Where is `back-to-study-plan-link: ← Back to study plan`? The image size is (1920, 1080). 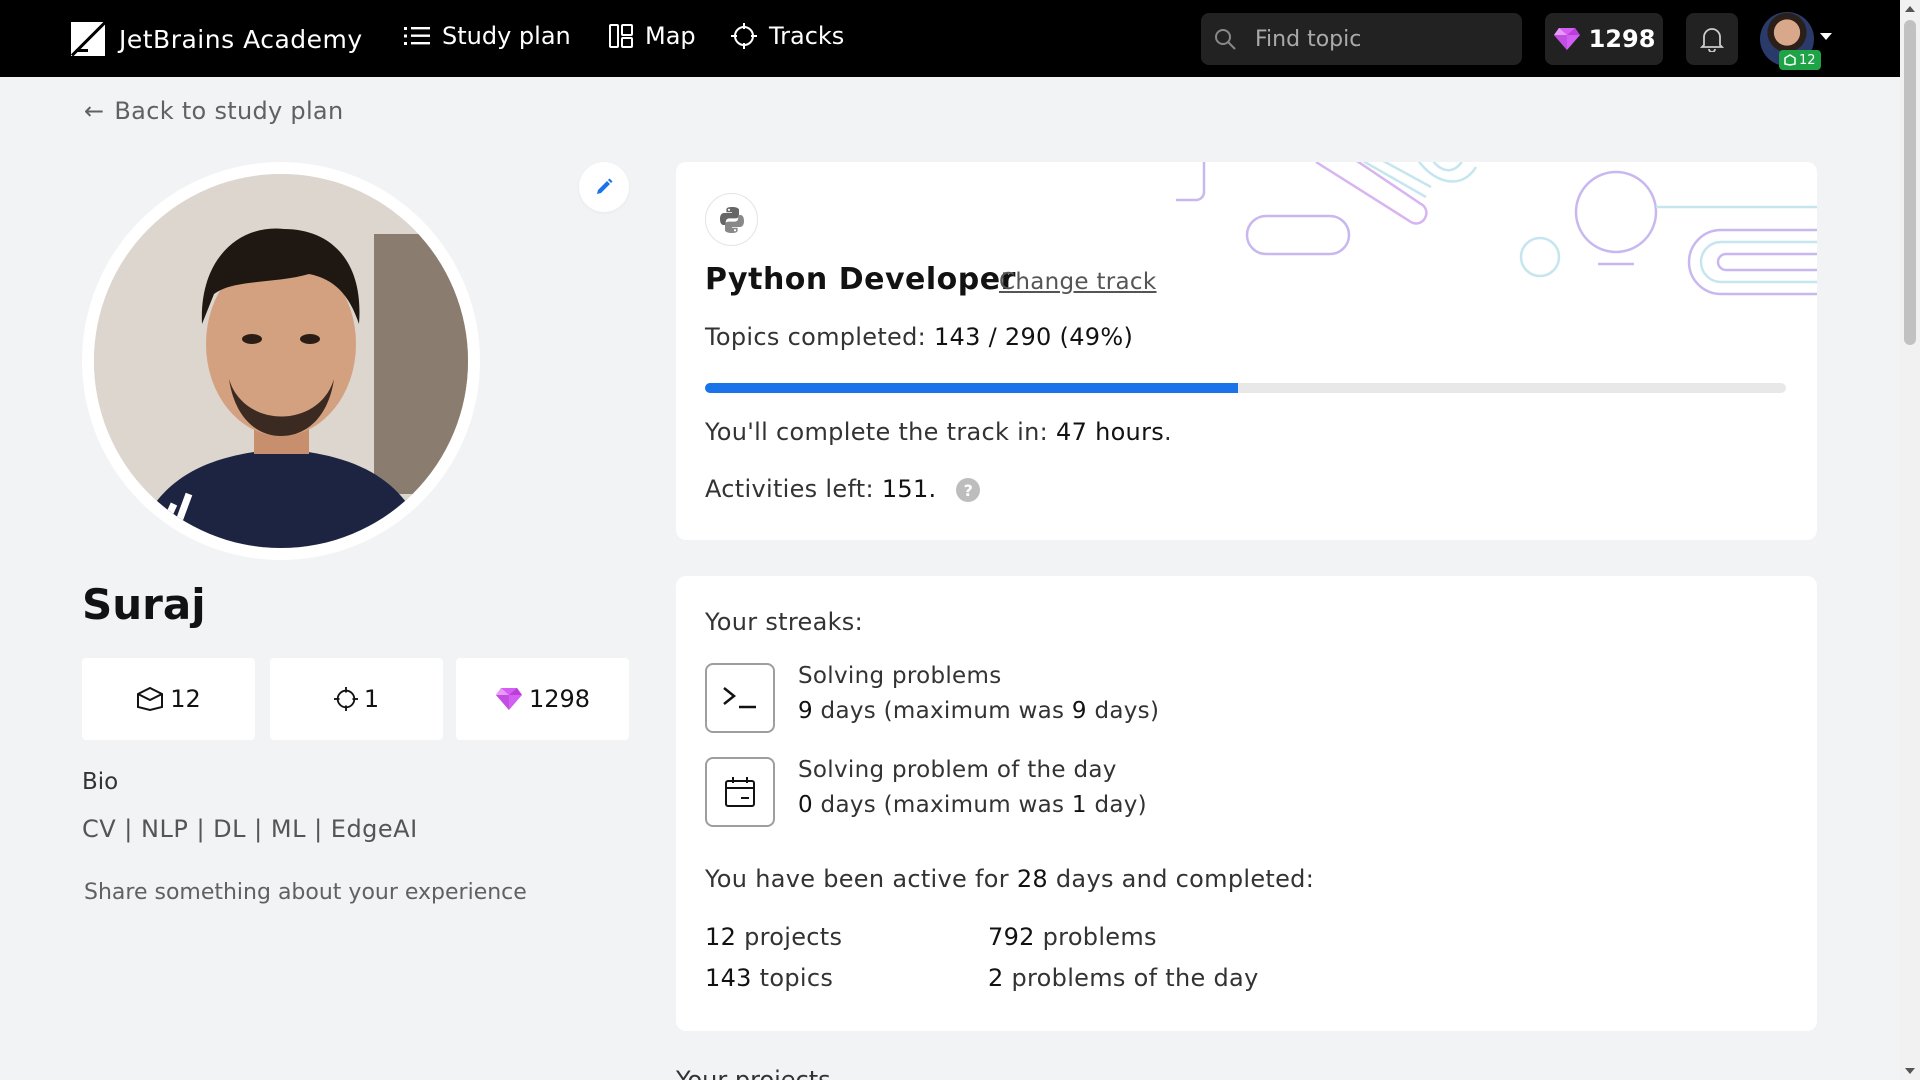
back-to-study-plan-link: ← Back to study plan is located at coordinates (213, 111).